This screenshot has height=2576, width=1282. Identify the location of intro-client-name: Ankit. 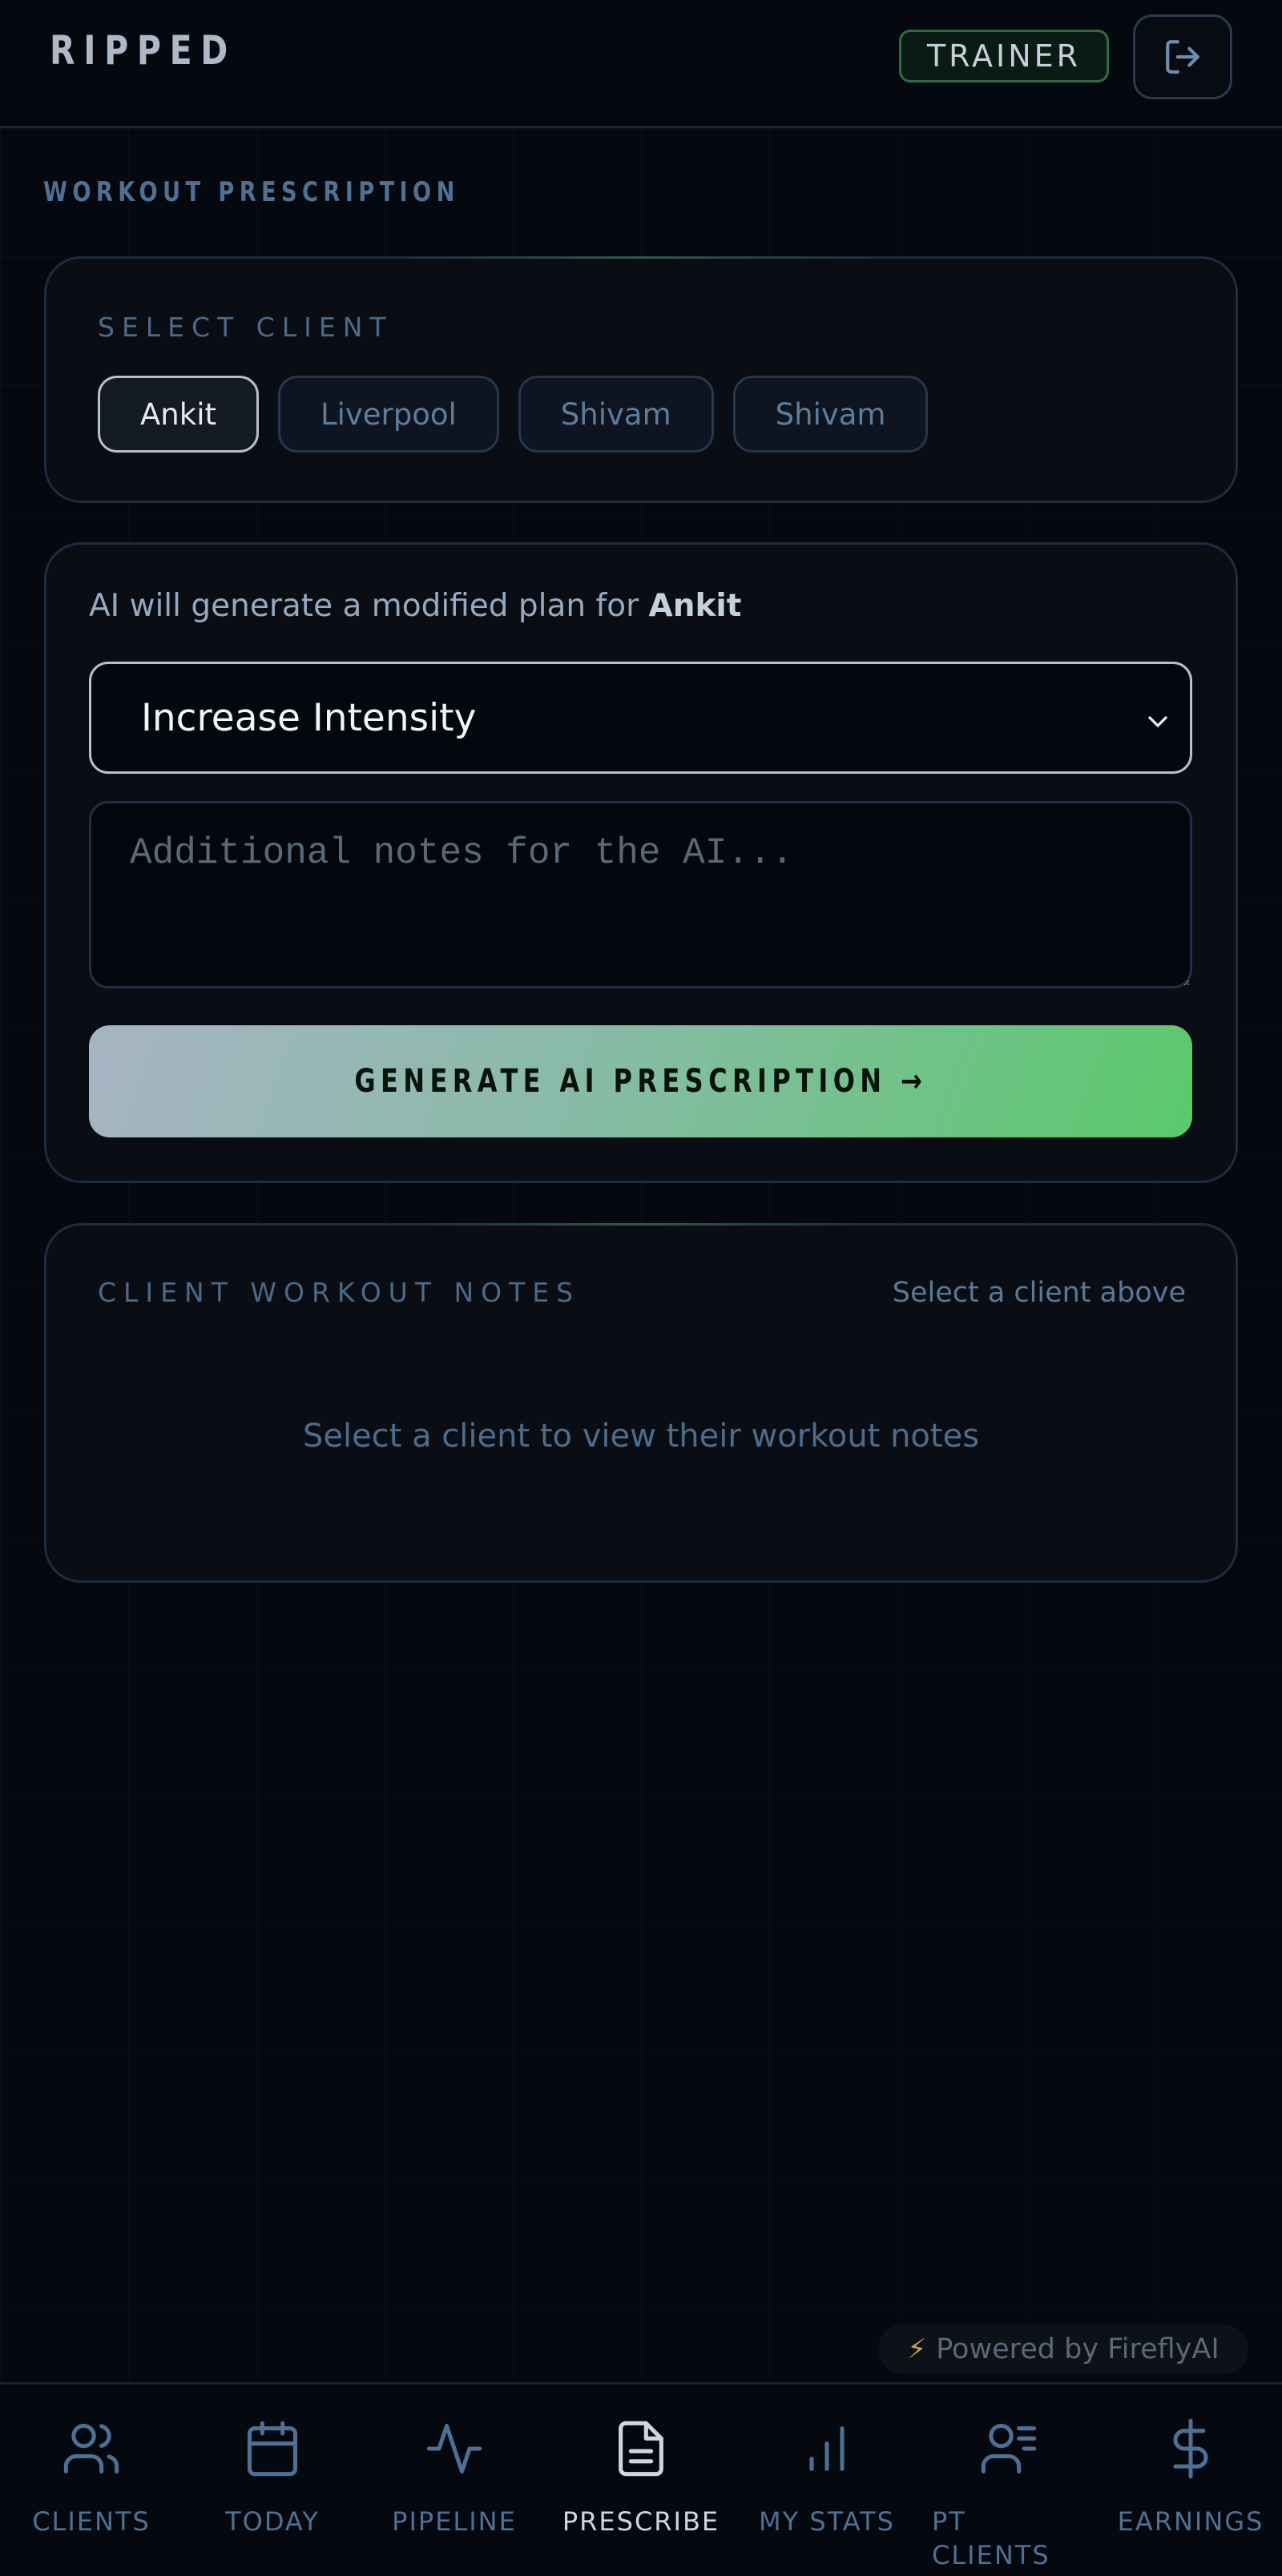
(695, 606).